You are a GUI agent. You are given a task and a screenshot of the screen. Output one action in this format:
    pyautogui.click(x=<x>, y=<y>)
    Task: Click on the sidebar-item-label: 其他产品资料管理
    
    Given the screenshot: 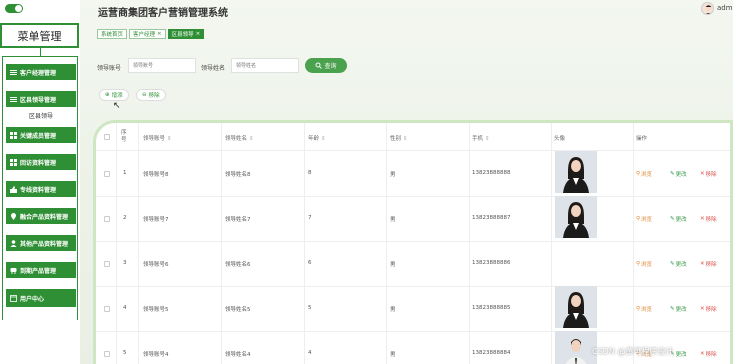 What is the action you would take?
    pyautogui.click(x=44, y=244)
    